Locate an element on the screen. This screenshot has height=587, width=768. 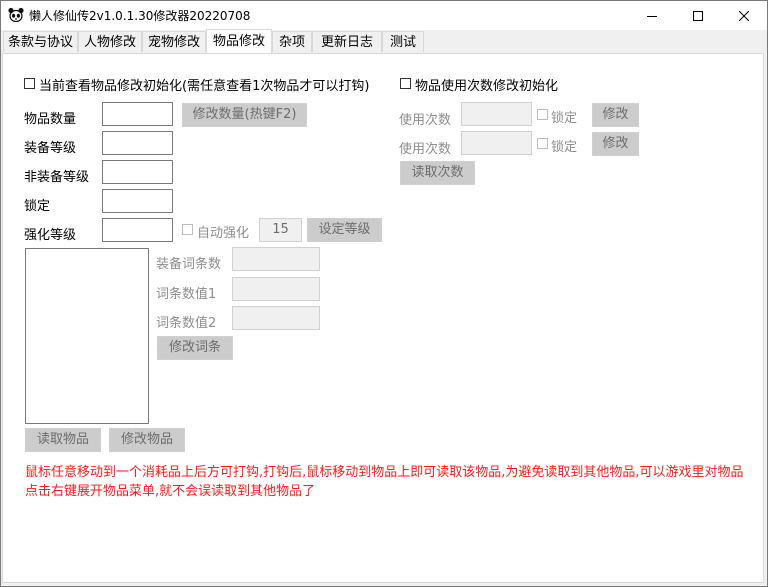
non-equip-level-label: 非装备等级 is located at coordinates (57, 177).